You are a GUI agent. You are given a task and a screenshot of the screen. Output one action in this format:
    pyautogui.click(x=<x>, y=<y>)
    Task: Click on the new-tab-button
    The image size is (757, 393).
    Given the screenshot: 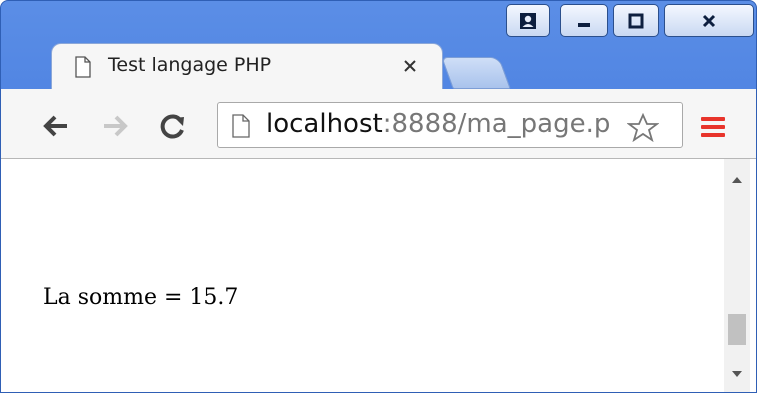 What is the action you would take?
    pyautogui.click(x=476, y=73)
    